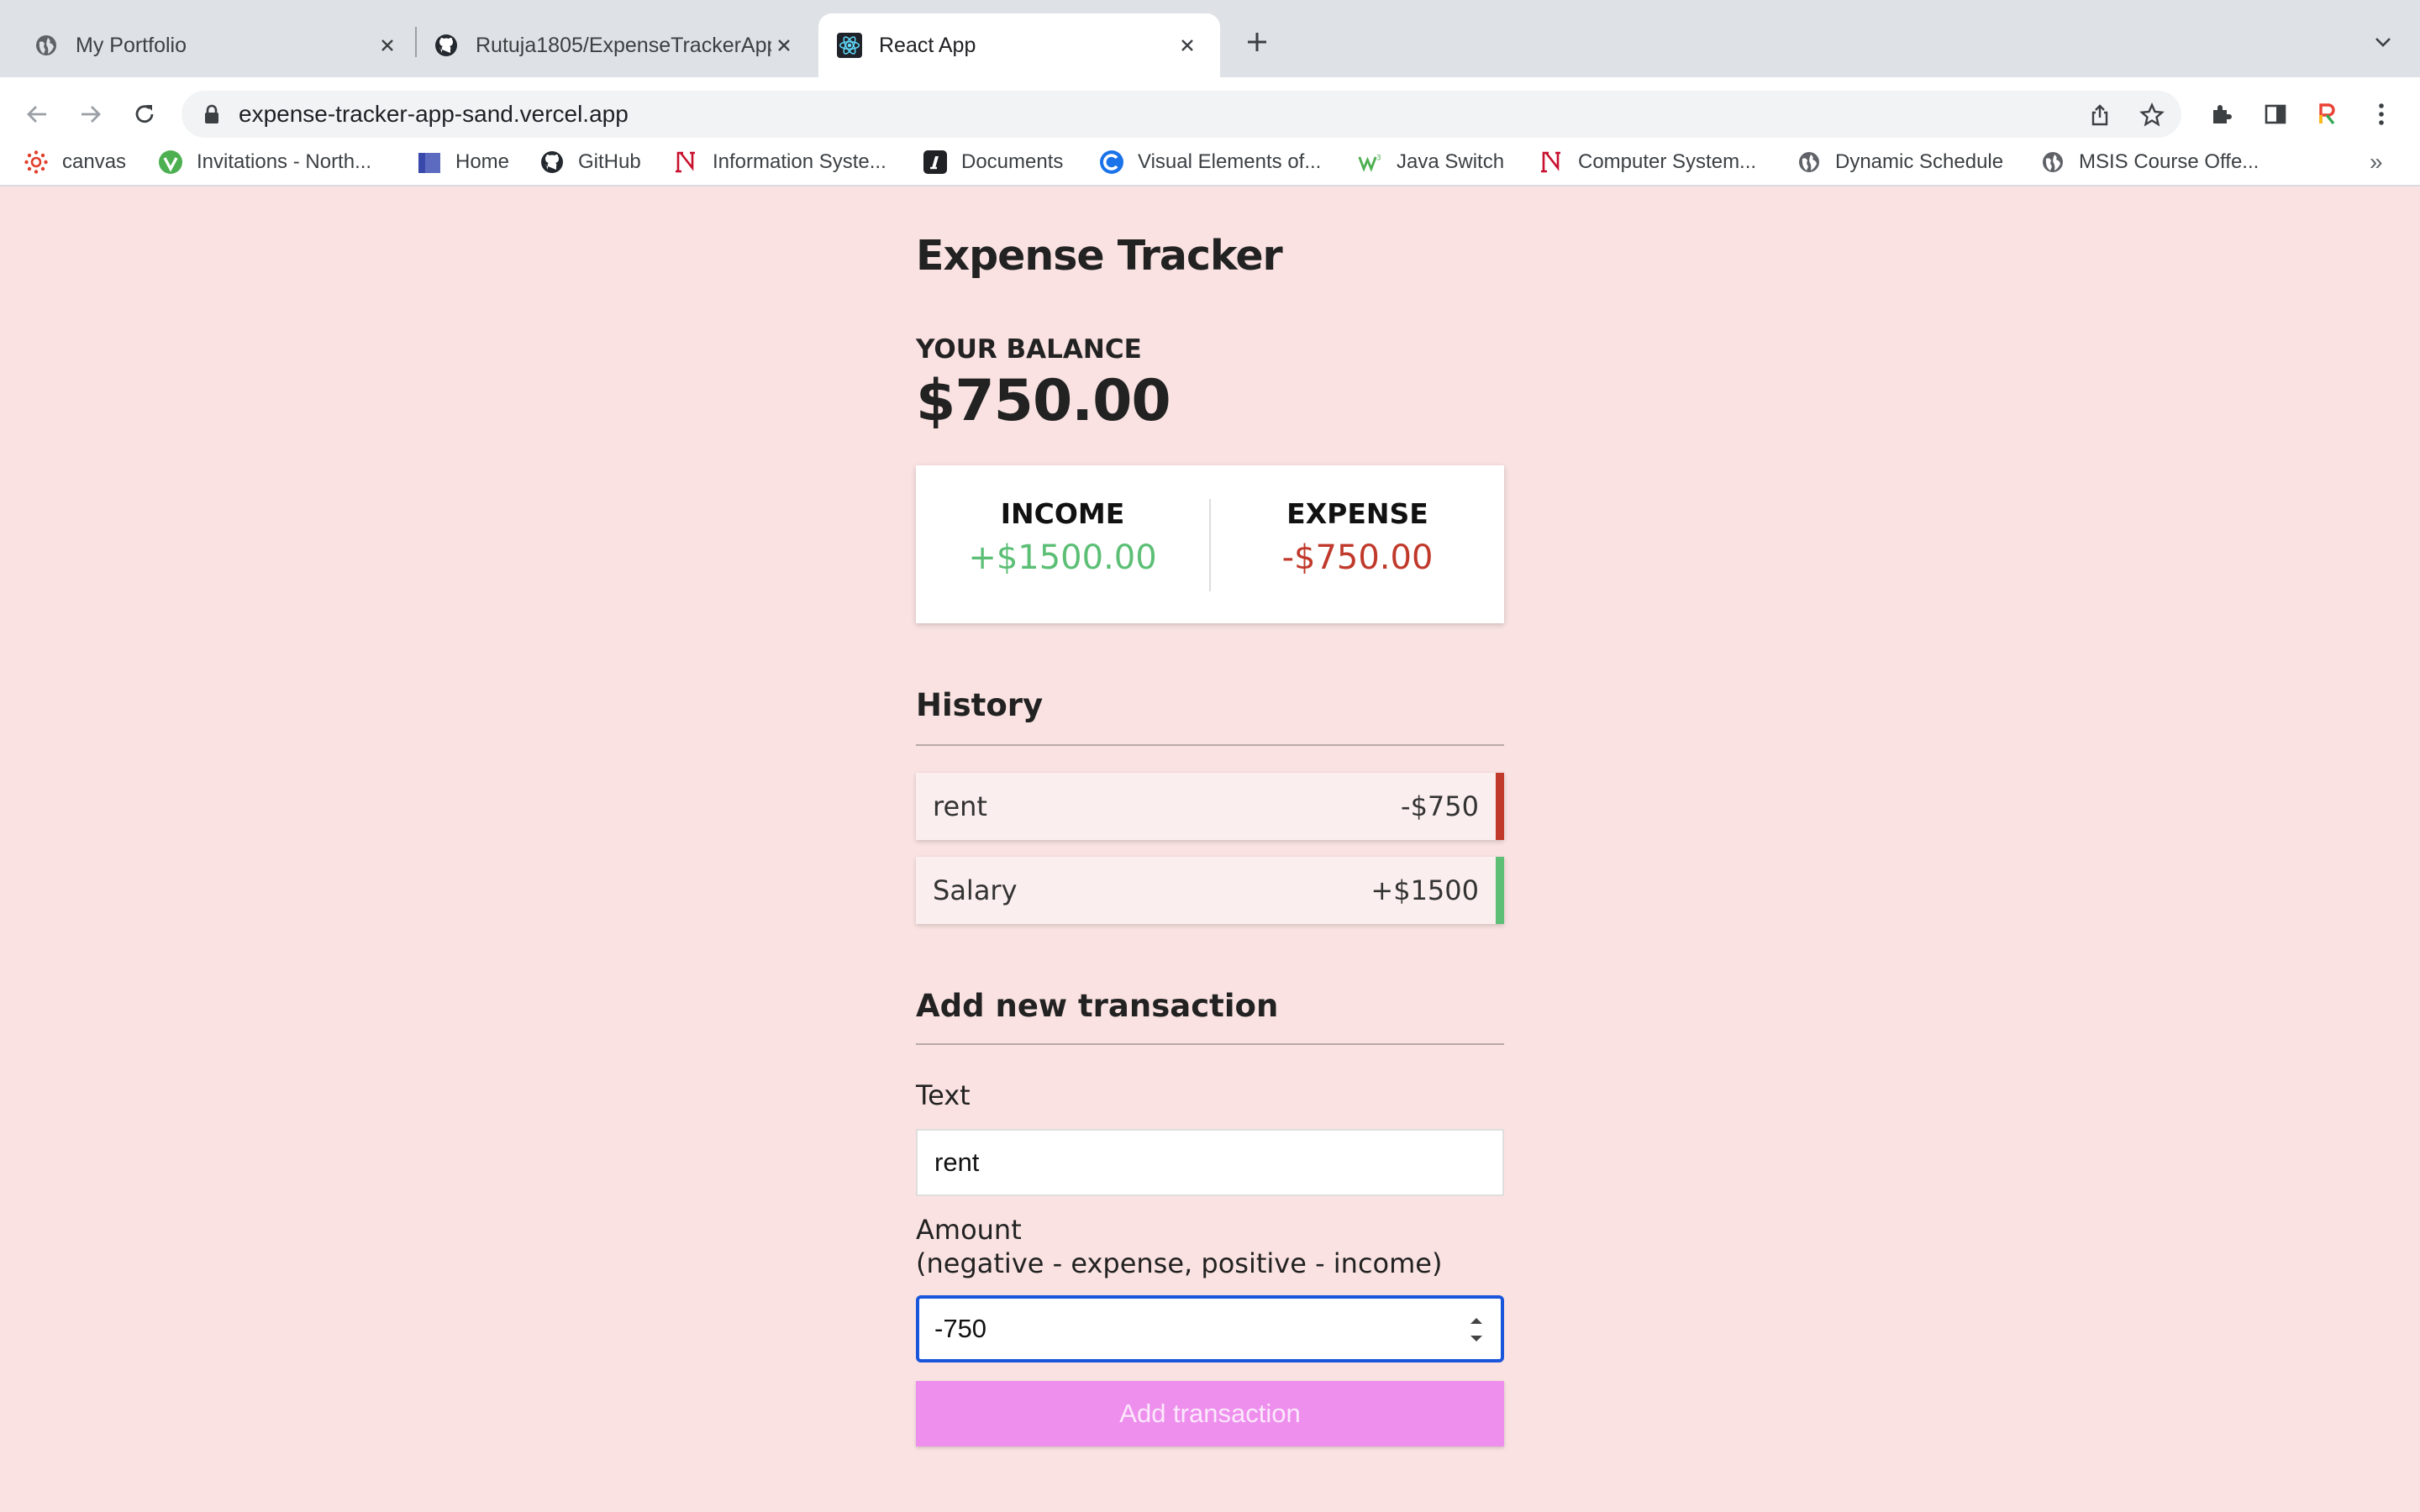 The height and width of the screenshot is (1512, 2420). I want to click on income-indicator-bar, so click(1500, 890).